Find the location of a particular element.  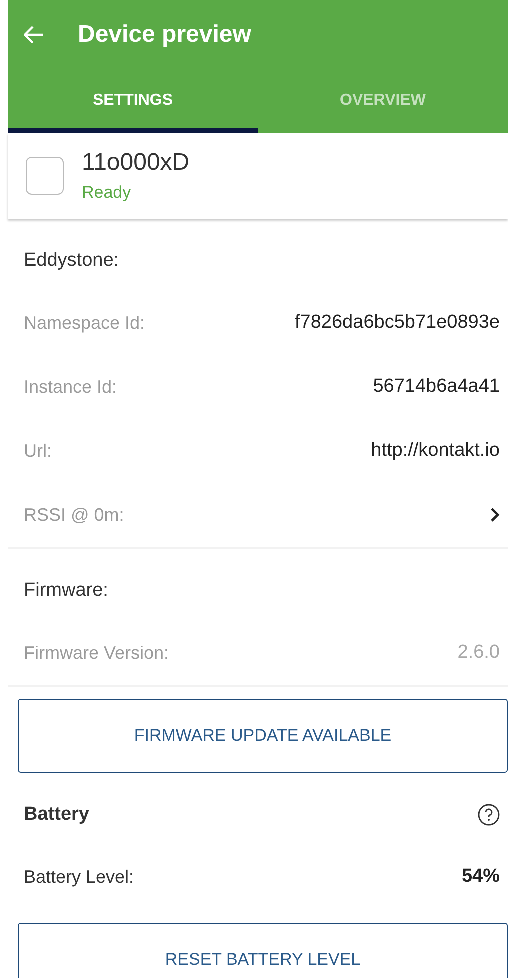

field-value: f7826da6bc5b71e0893e is located at coordinates (397, 323).